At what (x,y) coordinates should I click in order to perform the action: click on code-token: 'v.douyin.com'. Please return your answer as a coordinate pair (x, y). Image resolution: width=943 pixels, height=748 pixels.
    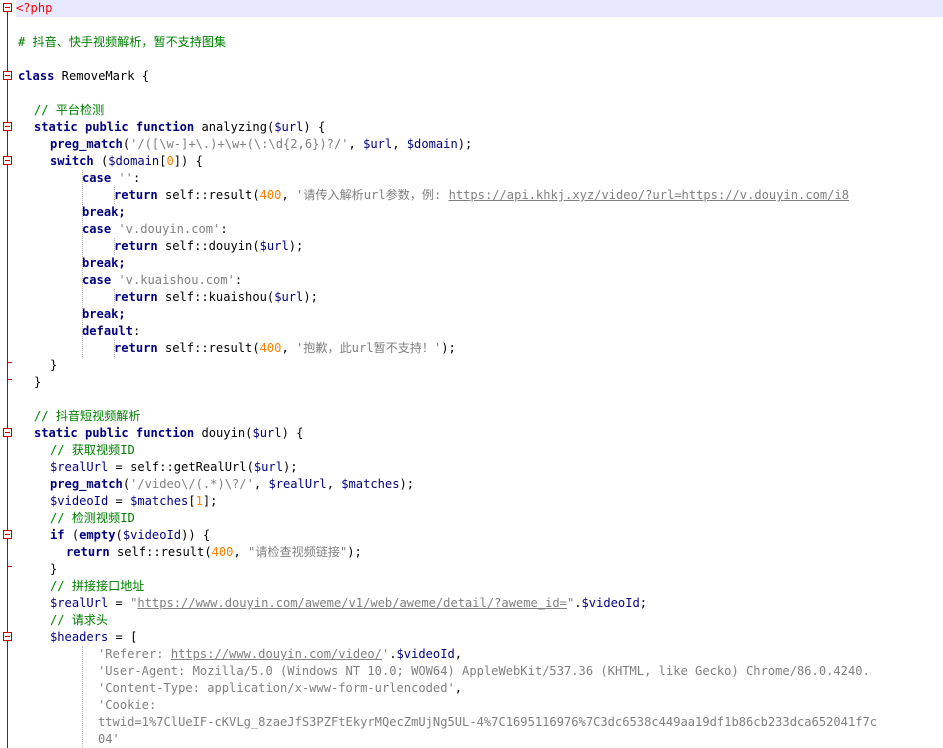
    Looking at the image, I should click on (169, 229).